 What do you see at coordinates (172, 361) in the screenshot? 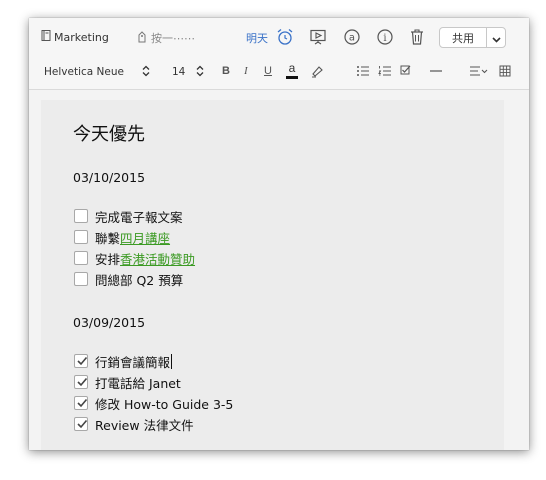
I see `text-cursor` at bounding box center [172, 361].